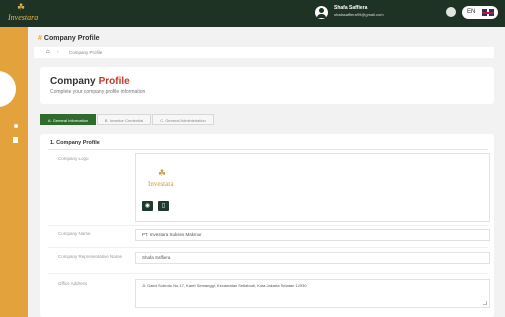 This screenshot has height=317, width=505. What do you see at coordinates (74, 233) in the screenshot?
I see `company-name-label: Company Name` at bounding box center [74, 233].